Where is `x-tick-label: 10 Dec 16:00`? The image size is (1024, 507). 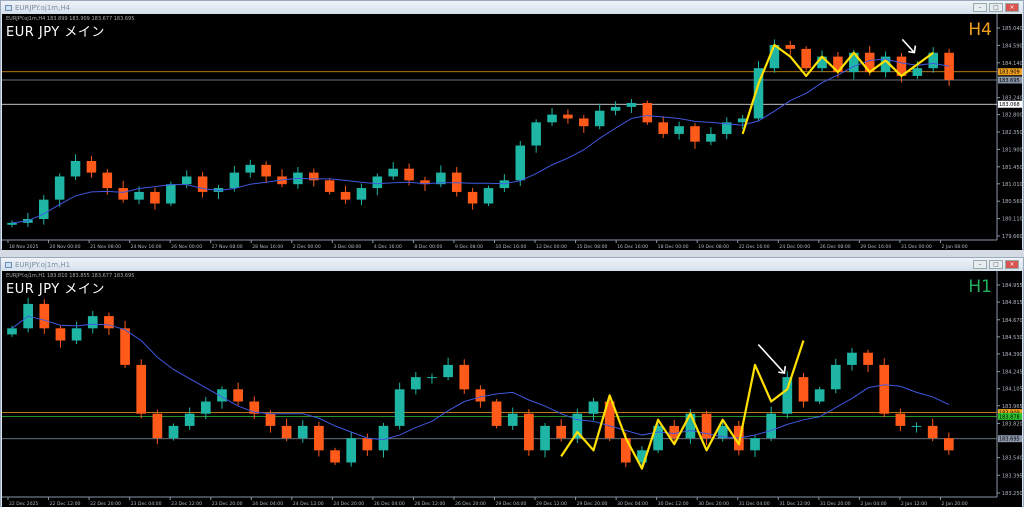 x-tick-label: 10 Dec 16:00 is located at coordinates (511, 247).